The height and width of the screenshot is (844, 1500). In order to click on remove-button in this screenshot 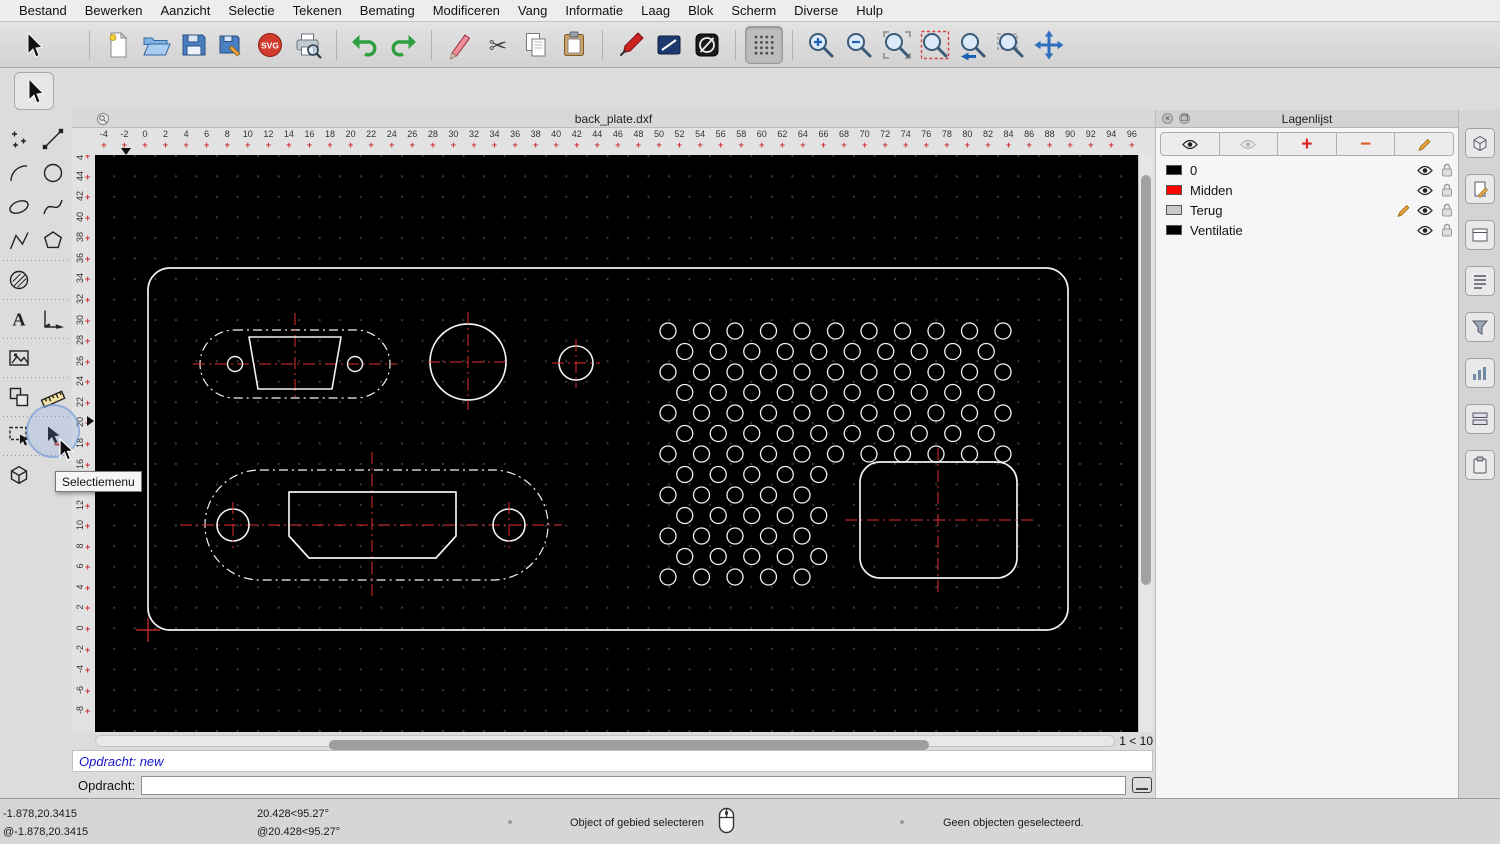, I will do `click(460, 45)`.